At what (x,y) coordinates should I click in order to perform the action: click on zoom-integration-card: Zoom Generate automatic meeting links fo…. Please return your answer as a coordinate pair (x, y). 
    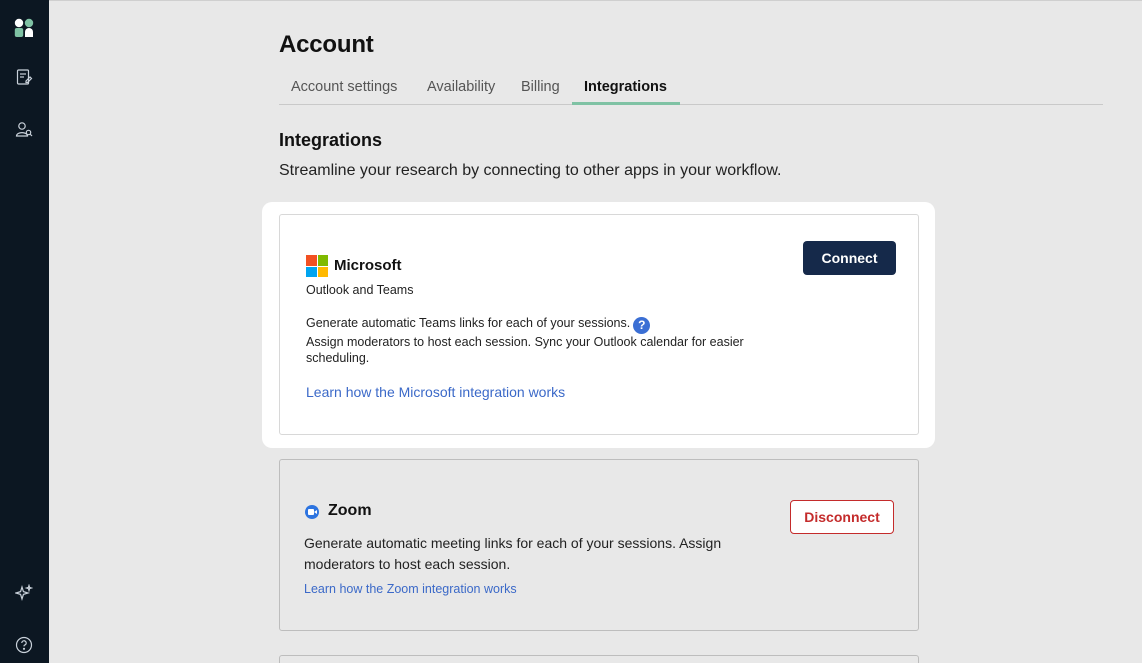
    Looking at the image, I should click on (599, 545).